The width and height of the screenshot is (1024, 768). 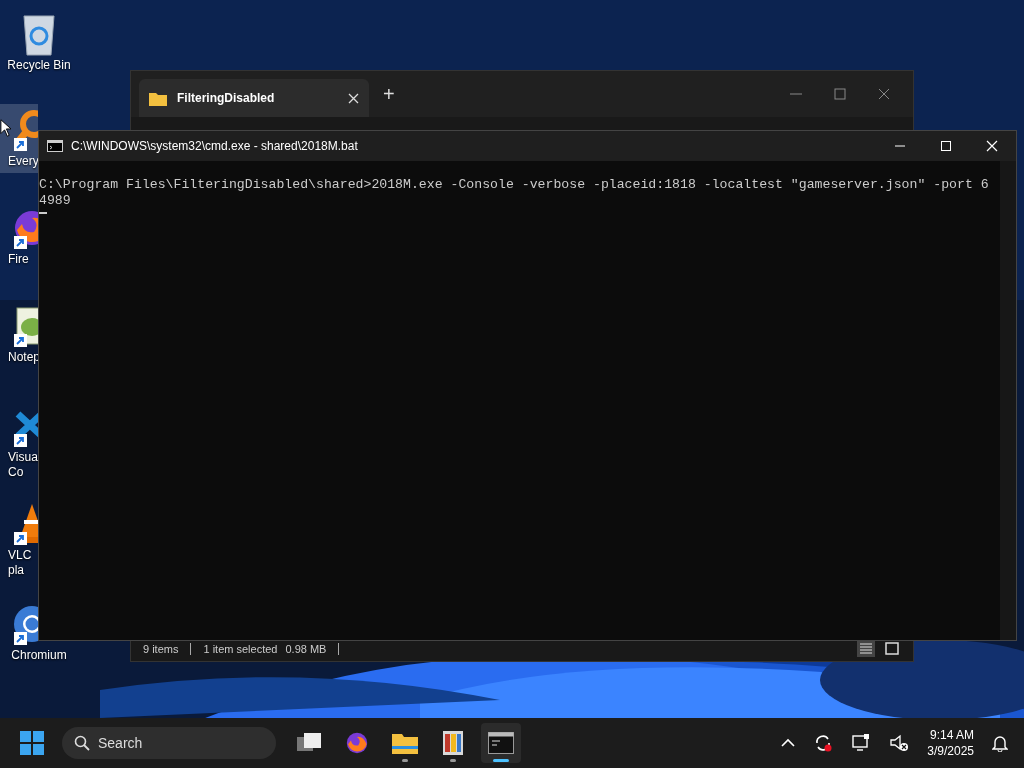 I want to click on taskbar-app-button, so click(x=501, y=743).